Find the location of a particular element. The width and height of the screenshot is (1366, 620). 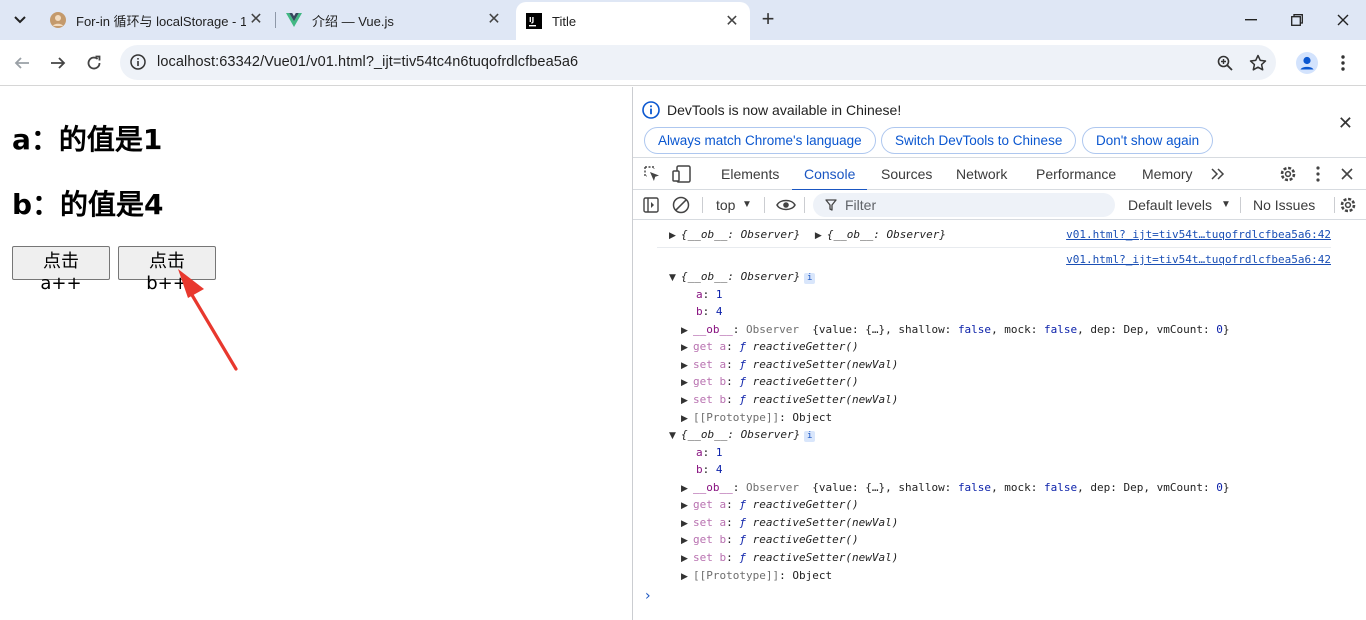

tab-search-button is located at coordinates (20, 20).